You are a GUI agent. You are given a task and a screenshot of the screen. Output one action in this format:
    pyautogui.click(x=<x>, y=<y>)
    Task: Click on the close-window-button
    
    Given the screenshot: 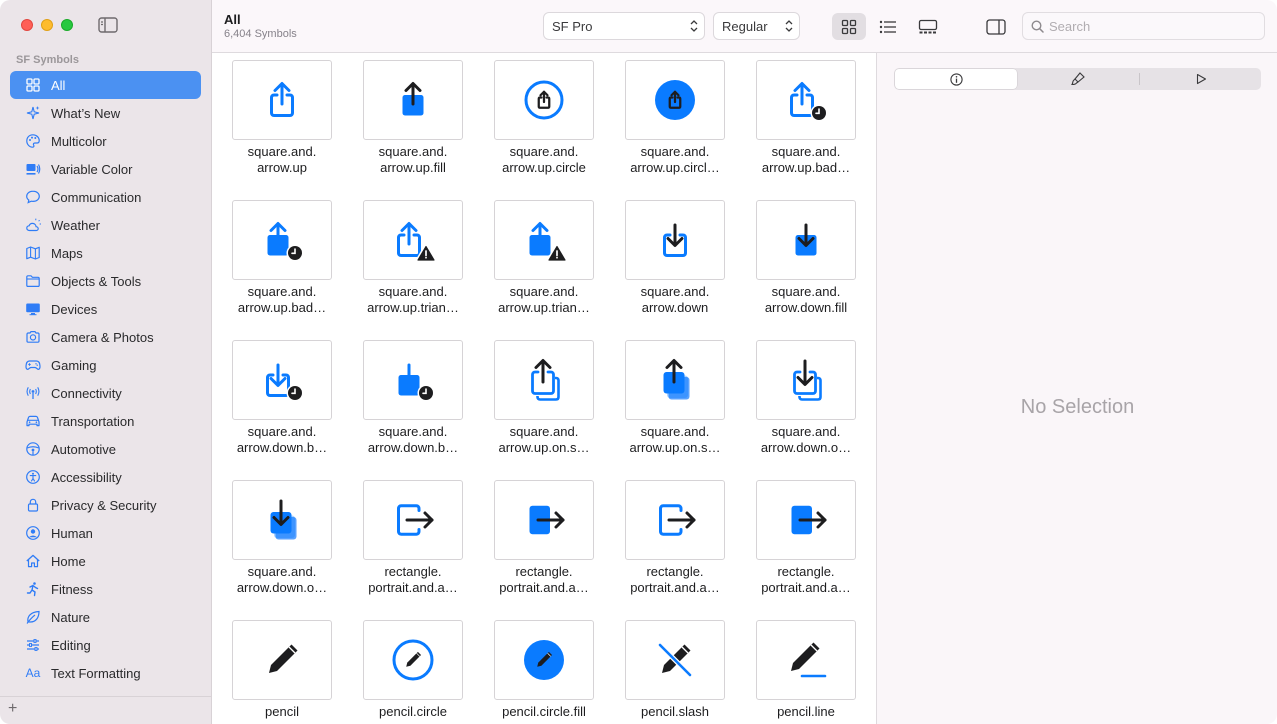 What is the action you would take?
    pyautogui.click(x=27, y=25)
    